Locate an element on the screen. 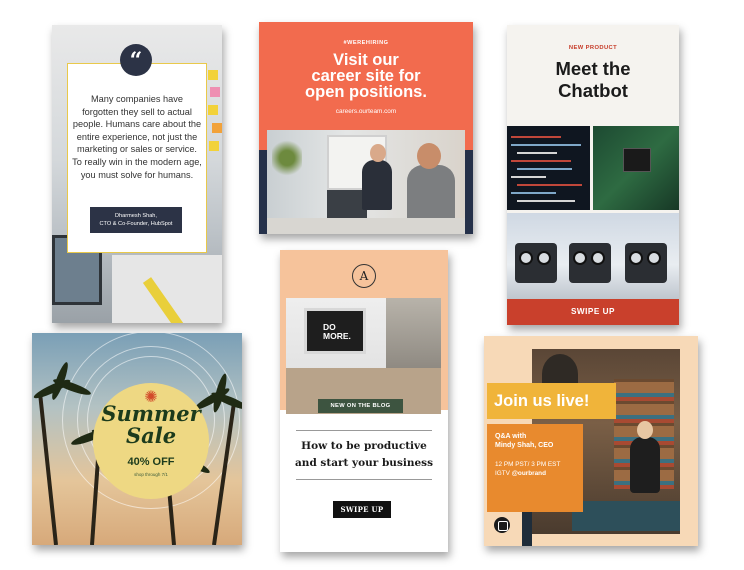 The height and width of the screenshot is (570, 744). navy-frame-left is located at coordinates (263, 192).